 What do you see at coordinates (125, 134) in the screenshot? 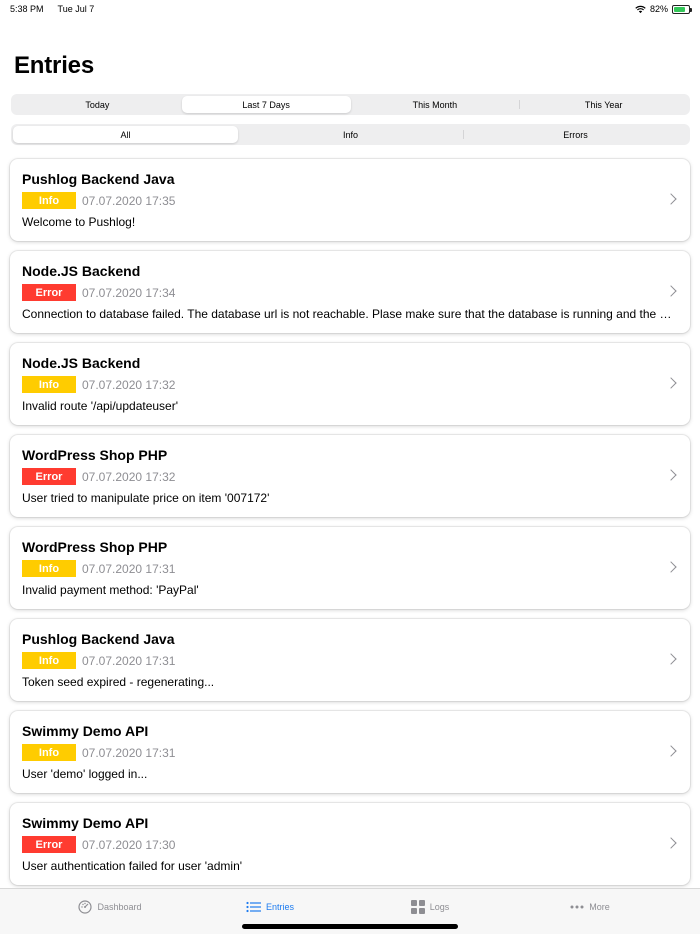
I see `filter-all: All` at bounding box center [125, 134].